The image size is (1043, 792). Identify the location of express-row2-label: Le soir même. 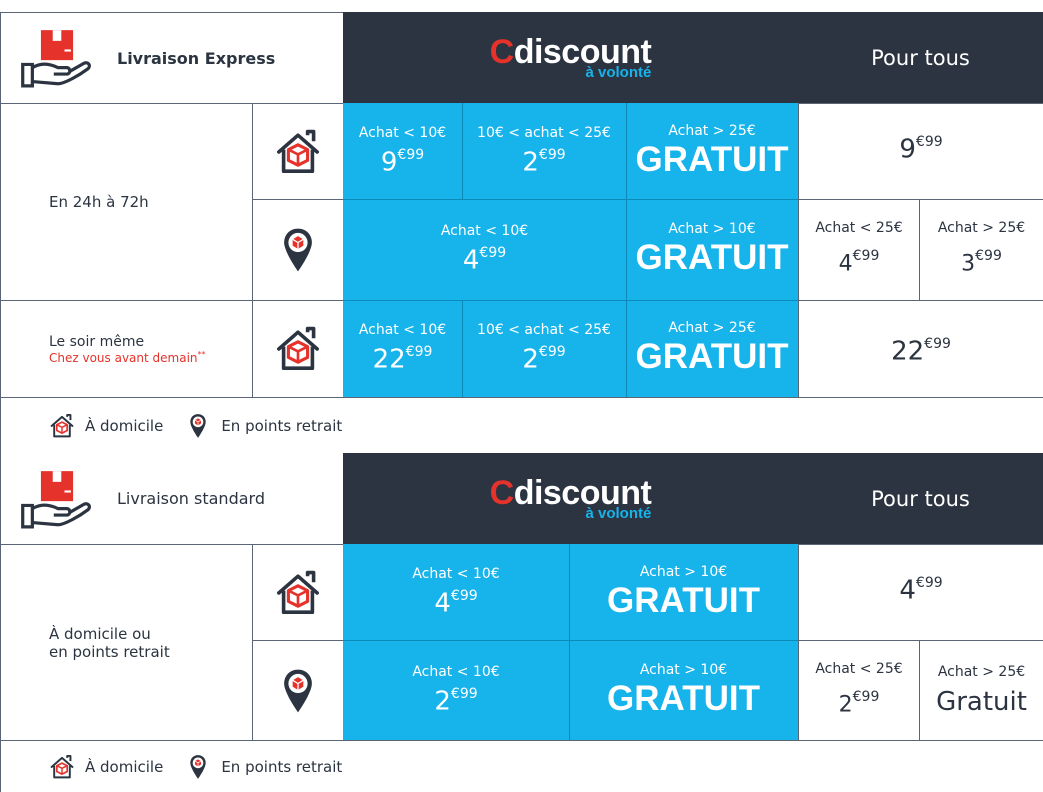
(97, 341).